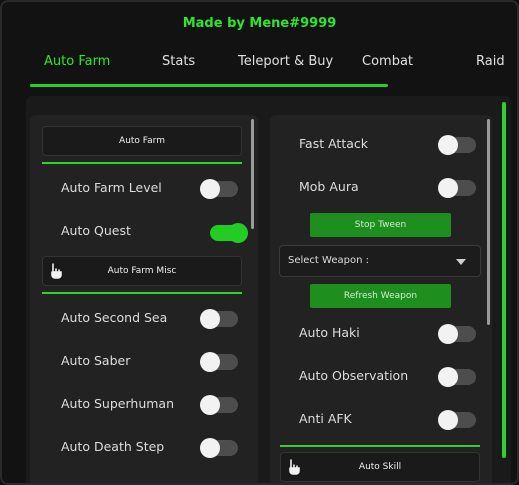  Describe the element at coordinates (219, 448) in the screenshot. I see `auto-death-step-toggle` at that location.